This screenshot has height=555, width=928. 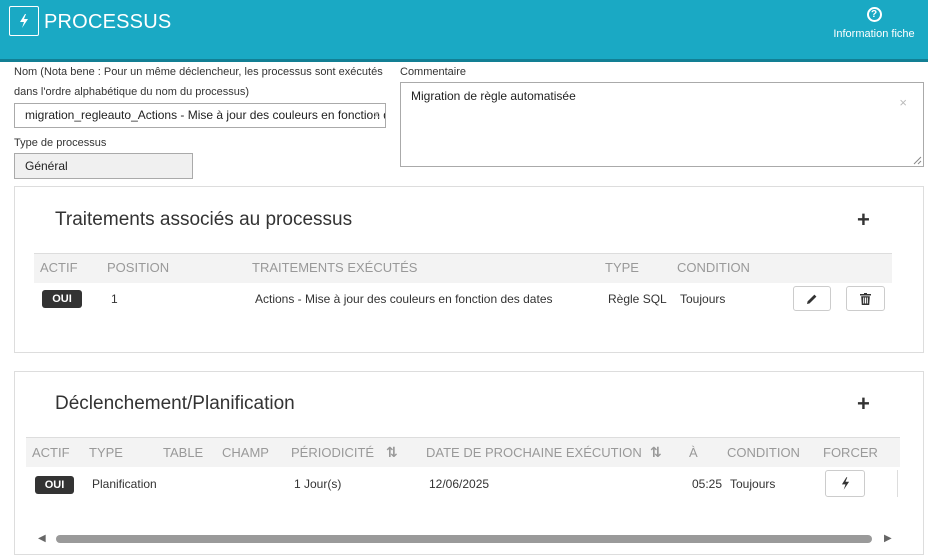 I want to click on page-header: PROCESSUS ? Information fiche, so click(x=464, y=31).